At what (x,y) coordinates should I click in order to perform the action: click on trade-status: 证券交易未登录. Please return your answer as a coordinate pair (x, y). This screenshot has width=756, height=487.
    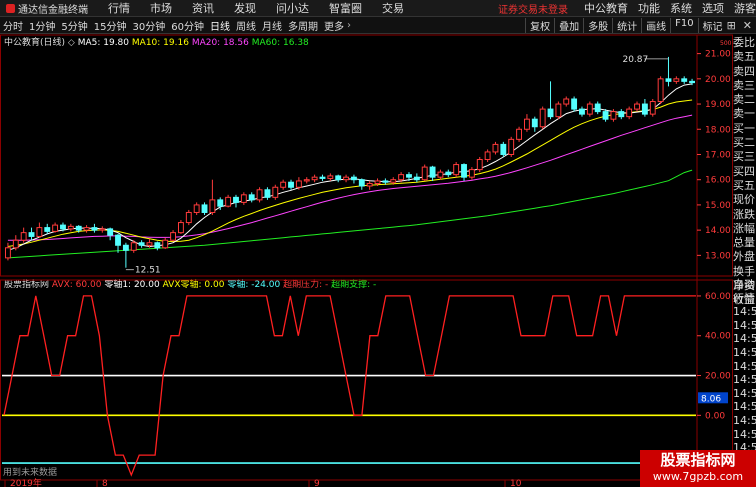
    Looking at the image, I should click on (533, 8).